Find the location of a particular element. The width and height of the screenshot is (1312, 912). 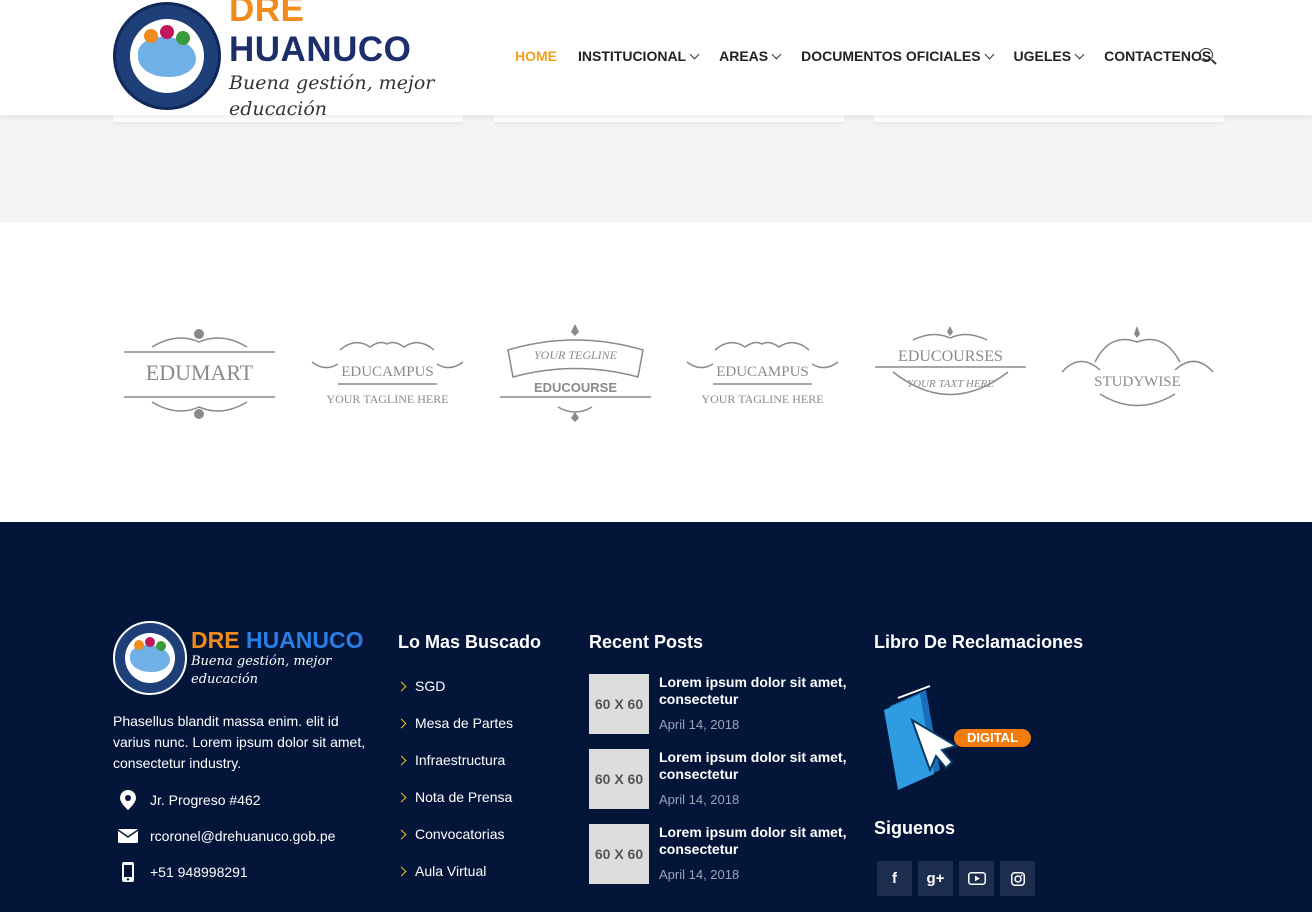

digital-badge: DIGITAL is located at coordinates (992, 737).